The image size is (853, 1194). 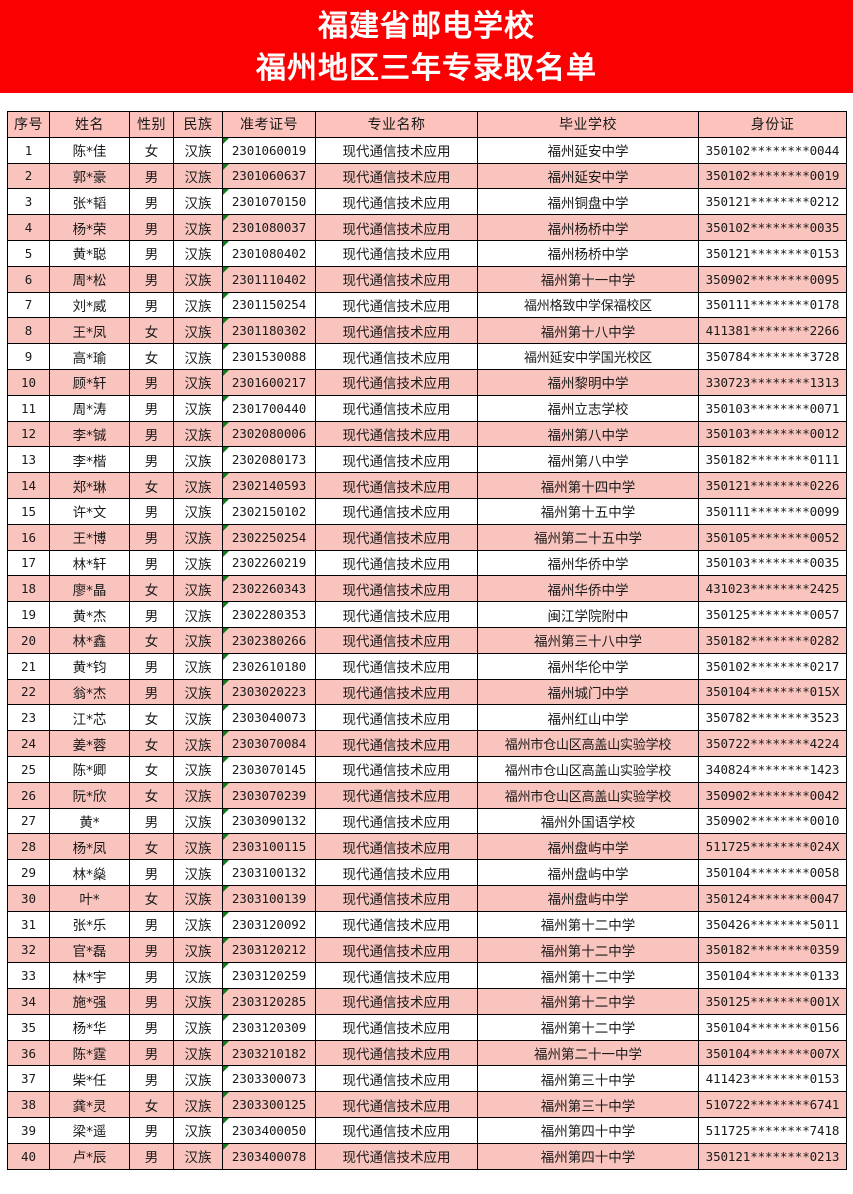 What do you see at coordinates (588, 176) in the screenshot?
I see `cell-school: 福州延安中学` at bounding box center [588, 176].